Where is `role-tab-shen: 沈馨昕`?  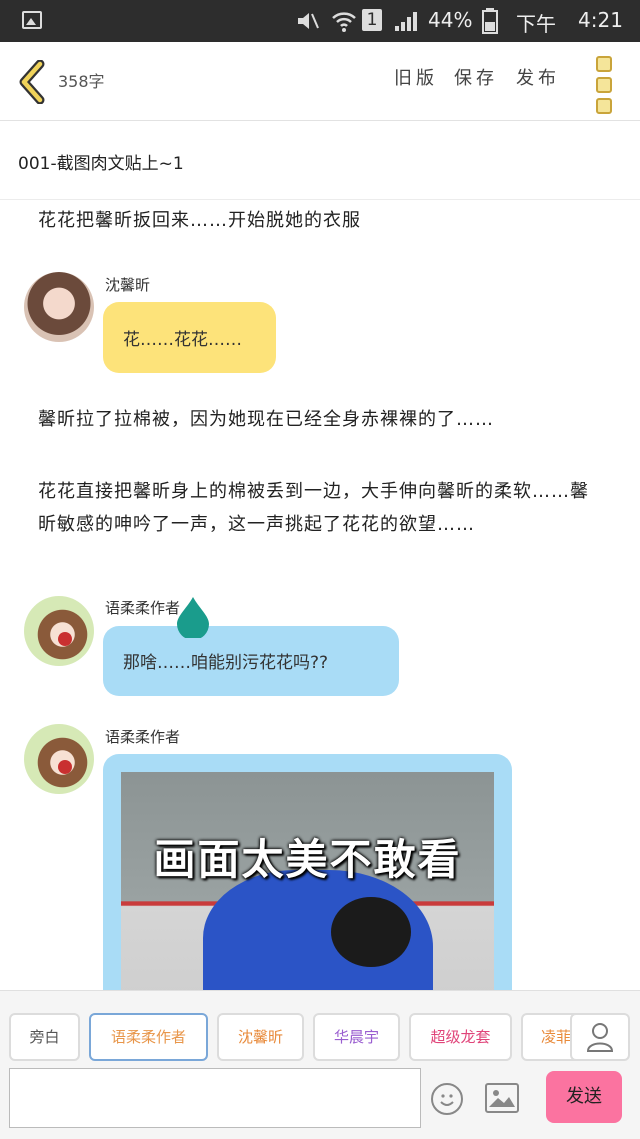
role-tab-shen: 沈馨昕 is located at coordinates (260, 1037).